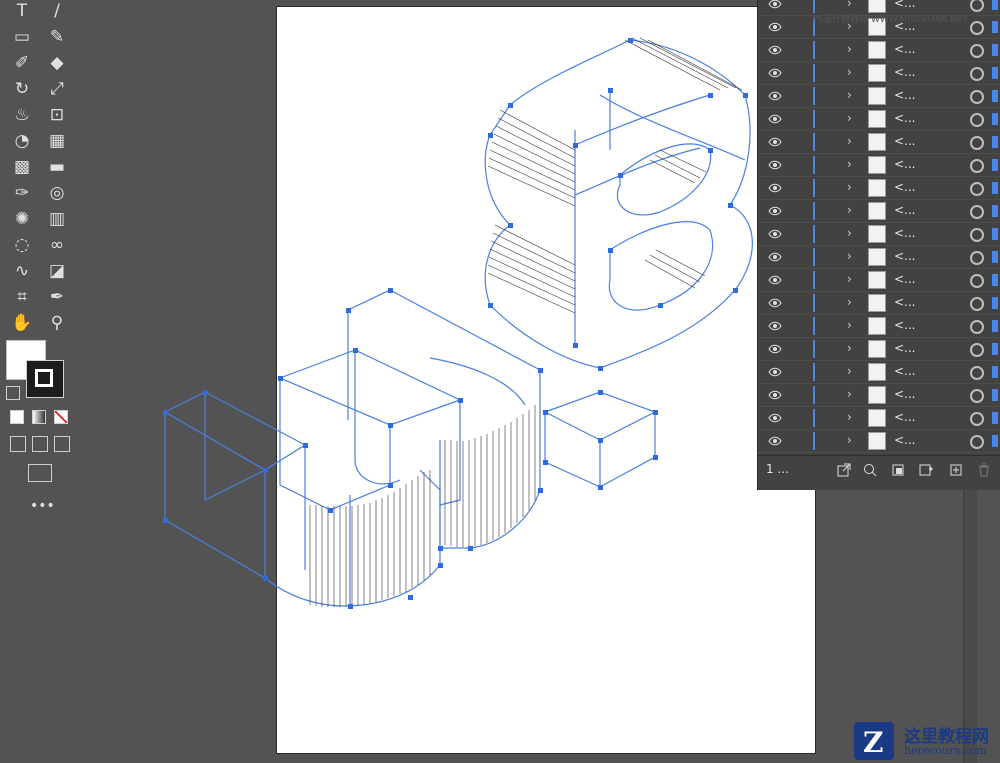 Image resolution: width=1000 pixels, height=763 pixels. Describe the element at coordinates (18, 444) in the screenshot. I see `draw-normal-icon` at that location.